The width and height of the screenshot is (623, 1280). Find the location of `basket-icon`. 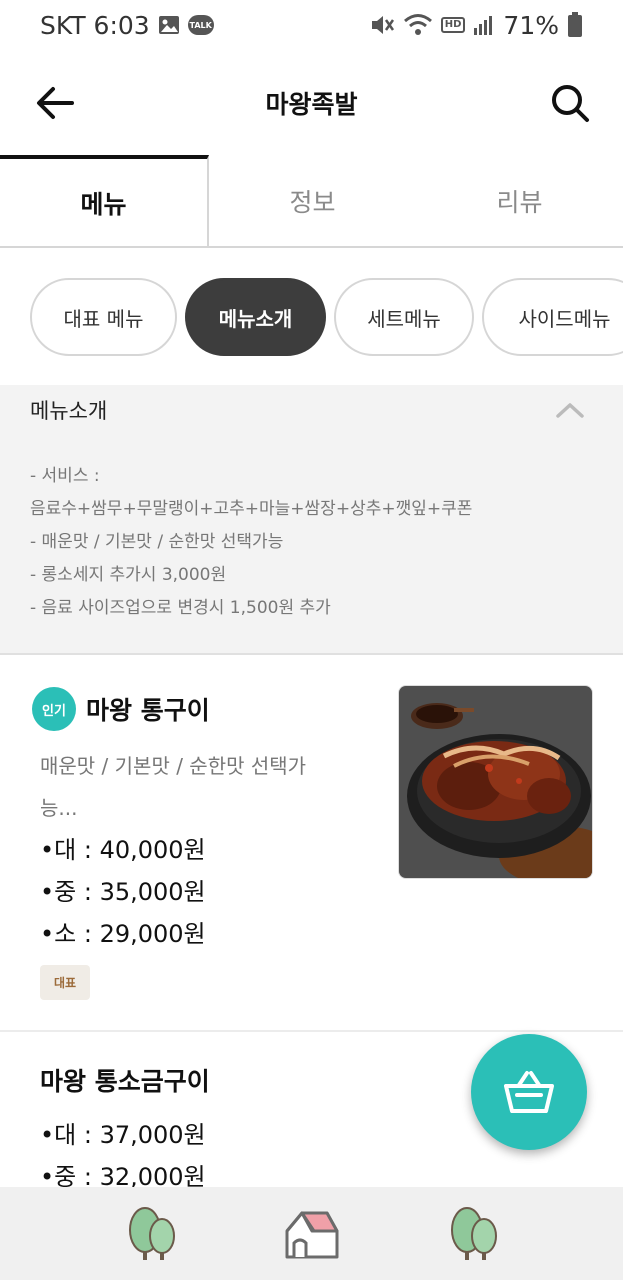

basket-icon is located at coordinates (529, 1092).